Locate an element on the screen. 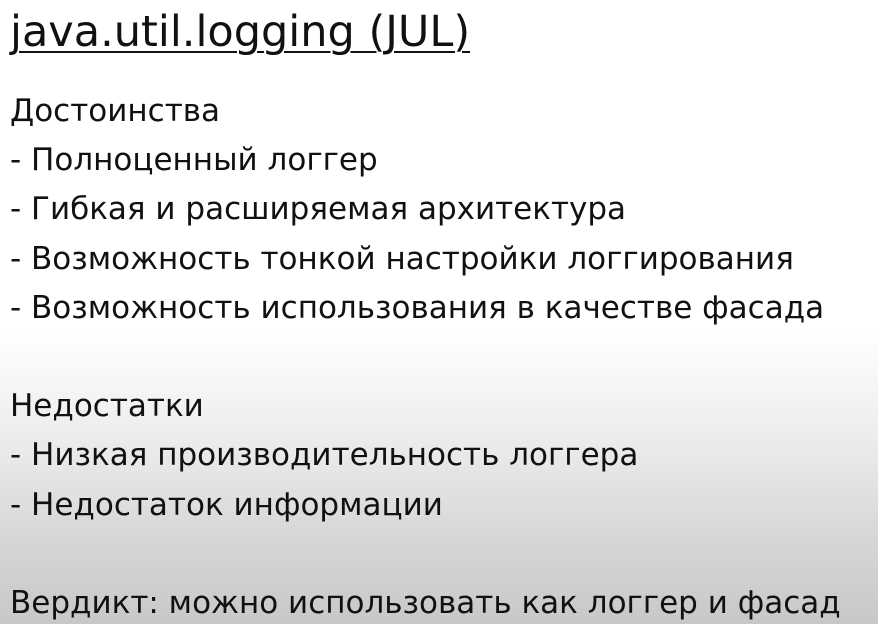 The height and width of the screenshot is (628, 878). pros-heading: Достоинства is located at coordinates (115, 111).